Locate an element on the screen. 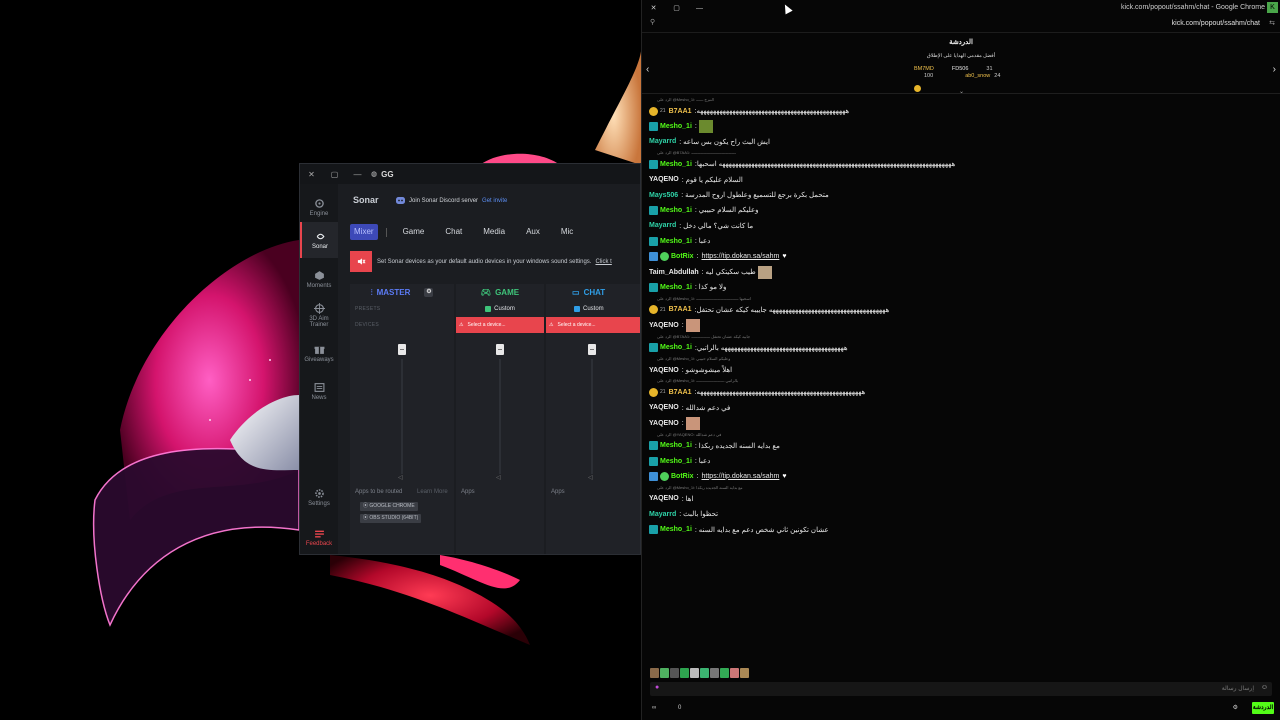 The image size is (1280, 720). master-fader-track is located at coordinates (402, 416).